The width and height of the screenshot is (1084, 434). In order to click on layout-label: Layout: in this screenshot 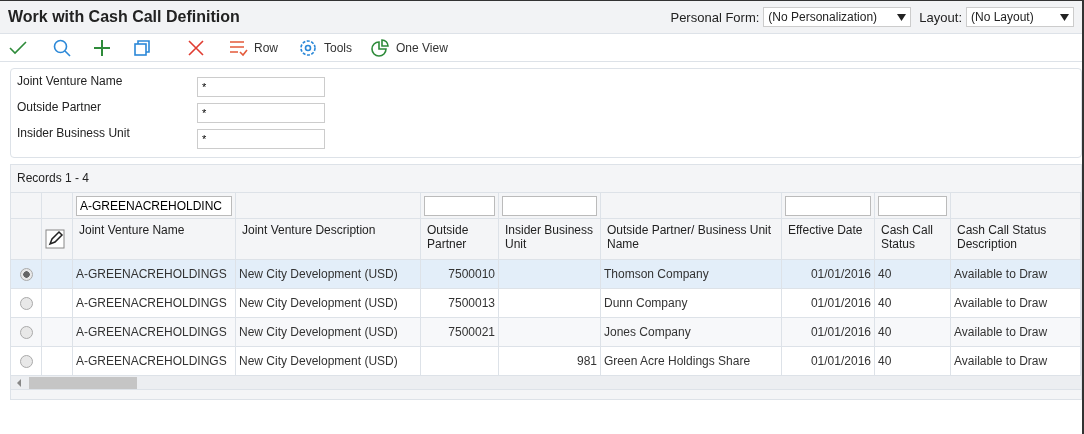, I will do `click(940, 17)`.